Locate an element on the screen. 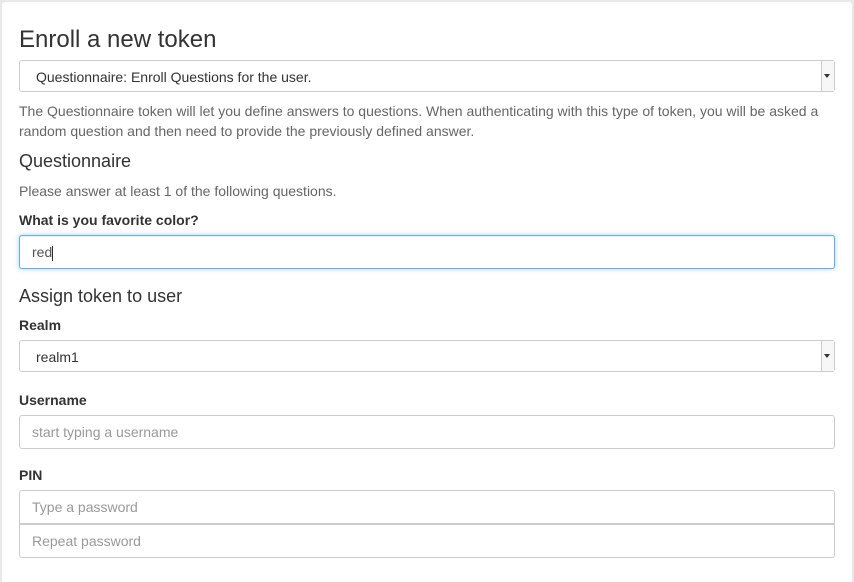 This screenshot has width=854, height=582. pin-placeholder: Type a password is located at coordinates (85, 507).